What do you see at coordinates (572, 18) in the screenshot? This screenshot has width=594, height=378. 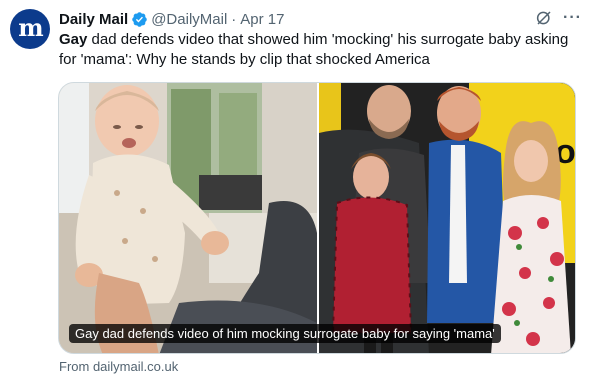 I see `more-options-icon: ···` at bounding box center [572, 18].